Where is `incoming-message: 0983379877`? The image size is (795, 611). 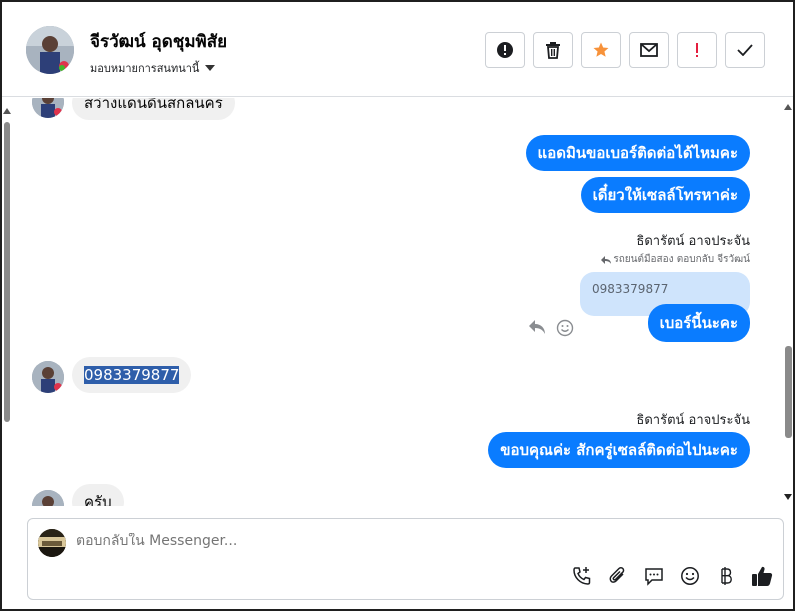
incoming-message: 0983379877 is located at coordinates (132, 375).